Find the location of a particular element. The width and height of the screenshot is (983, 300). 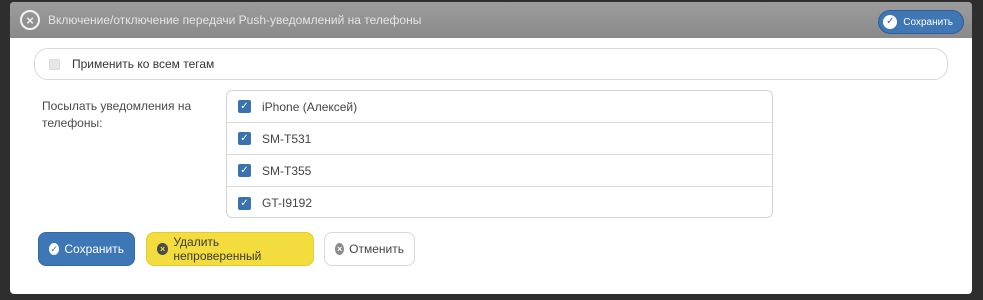

save-button: ✓ Сохранить is located at coordinates (86, 249).